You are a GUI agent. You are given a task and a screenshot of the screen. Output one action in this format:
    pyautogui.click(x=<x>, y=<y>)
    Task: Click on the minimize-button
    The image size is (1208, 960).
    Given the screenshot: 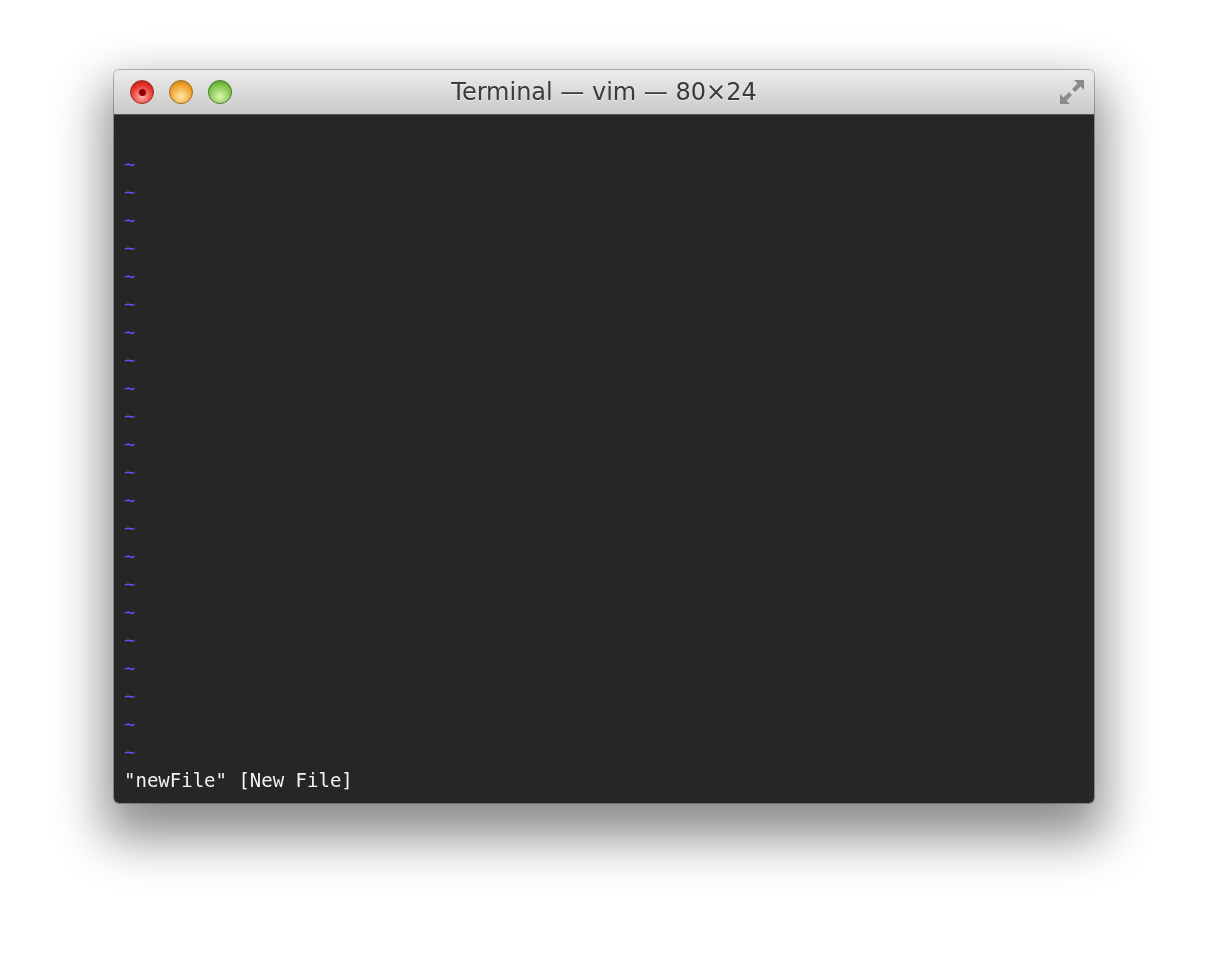 What is the action you would take?
    pyautogui.click(x=181, y=92)
    